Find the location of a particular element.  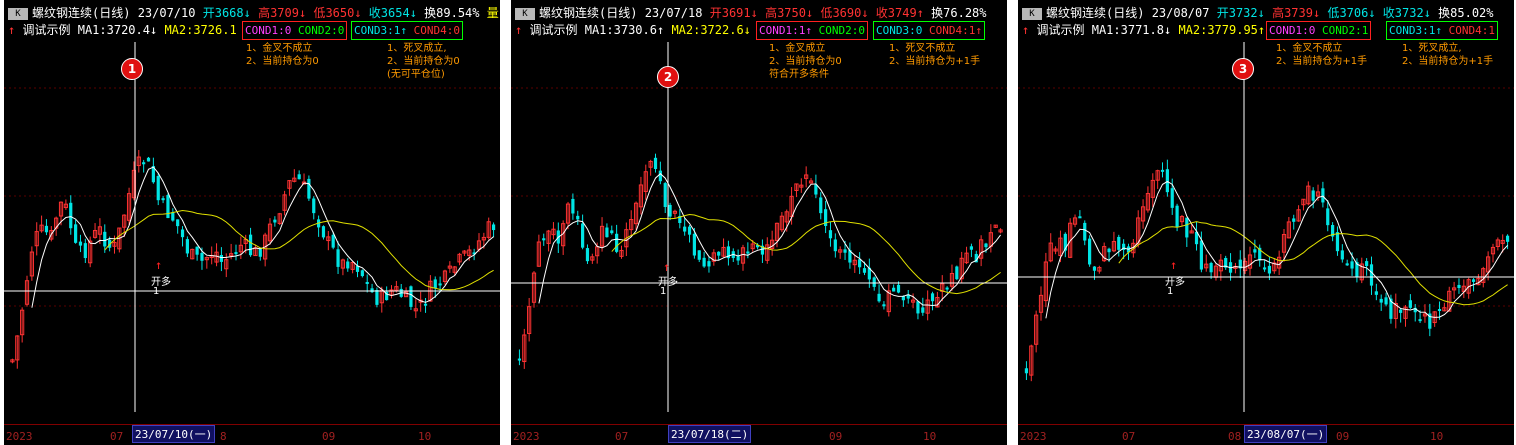

cond4-value: COND4:0 is located at coordinates (436, 30).